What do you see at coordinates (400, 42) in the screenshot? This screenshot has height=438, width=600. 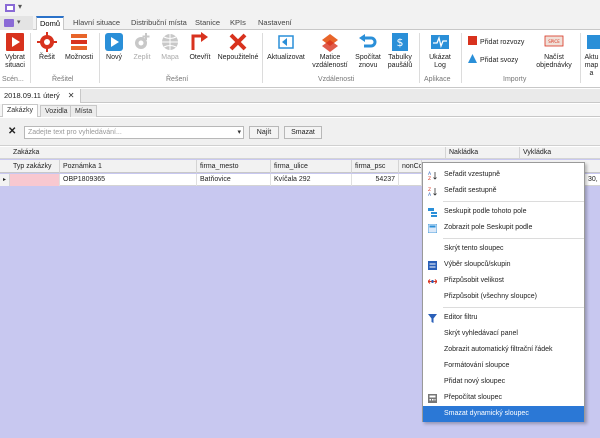 I see `dollar-table-icon: $` at bounding box center [400, 42].